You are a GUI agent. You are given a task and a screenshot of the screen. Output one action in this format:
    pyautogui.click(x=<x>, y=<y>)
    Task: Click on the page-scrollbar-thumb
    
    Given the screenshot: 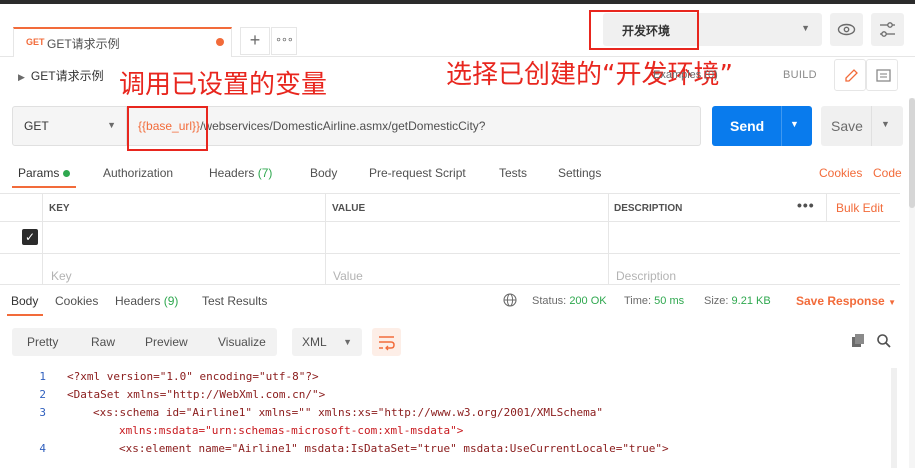 What is the action you would take?
    pyautogui.click(x=912, y=153)
    